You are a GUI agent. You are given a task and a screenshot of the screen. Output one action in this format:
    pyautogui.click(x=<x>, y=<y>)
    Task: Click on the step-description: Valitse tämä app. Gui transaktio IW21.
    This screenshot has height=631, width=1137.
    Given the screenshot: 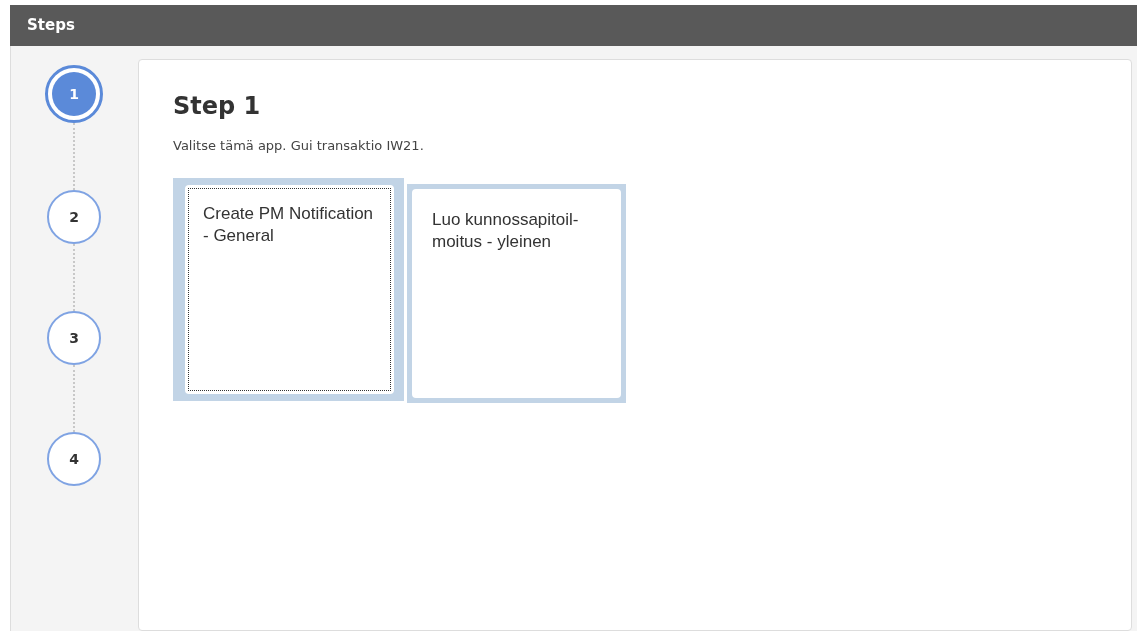 What is the action you would take?
    pyautogui.click(x=299, y=146)
    